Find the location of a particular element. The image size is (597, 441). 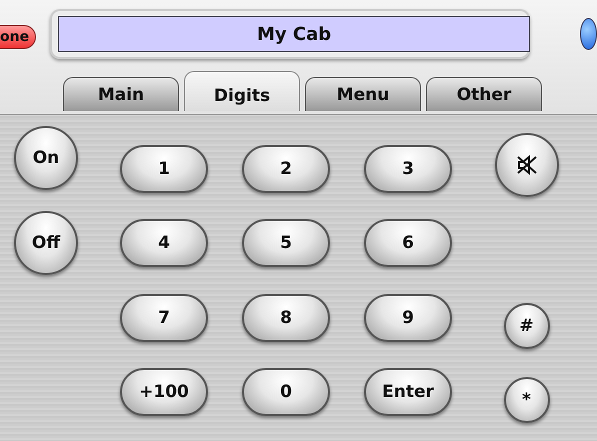

key-button: 0 is located at coordinates (286, 392).